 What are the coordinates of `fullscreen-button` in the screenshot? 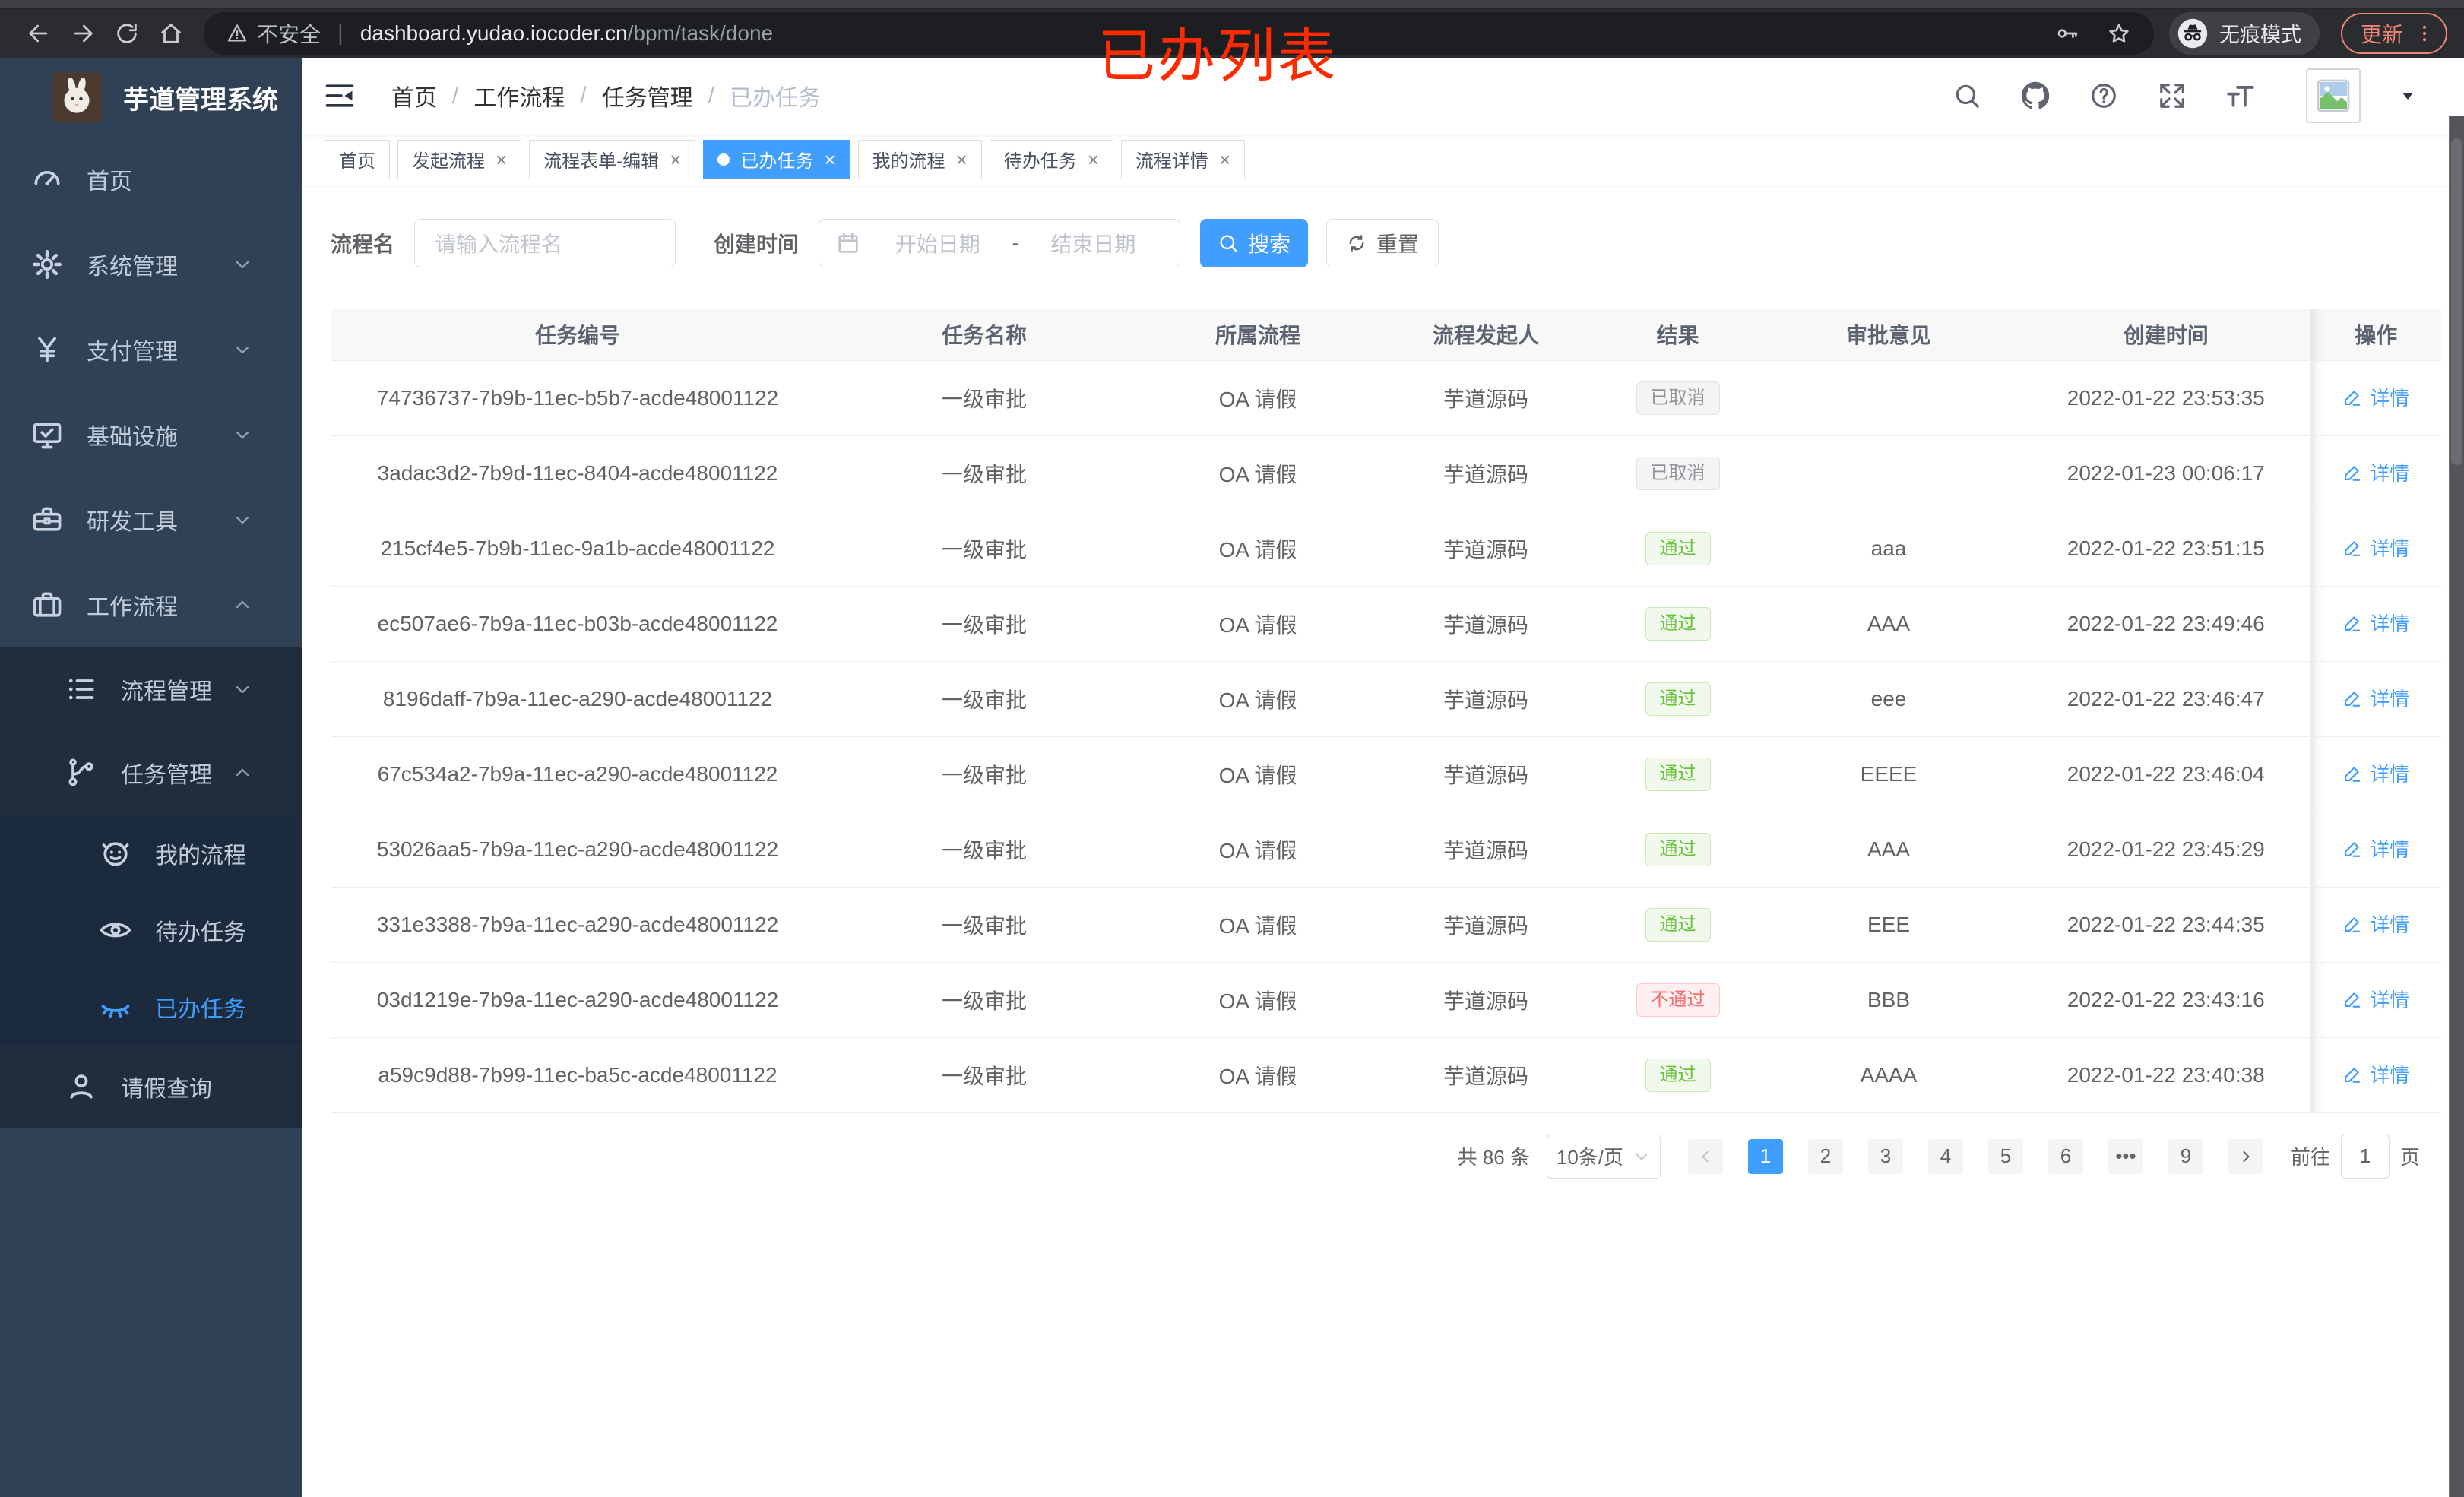 It's located at (2172, 95).